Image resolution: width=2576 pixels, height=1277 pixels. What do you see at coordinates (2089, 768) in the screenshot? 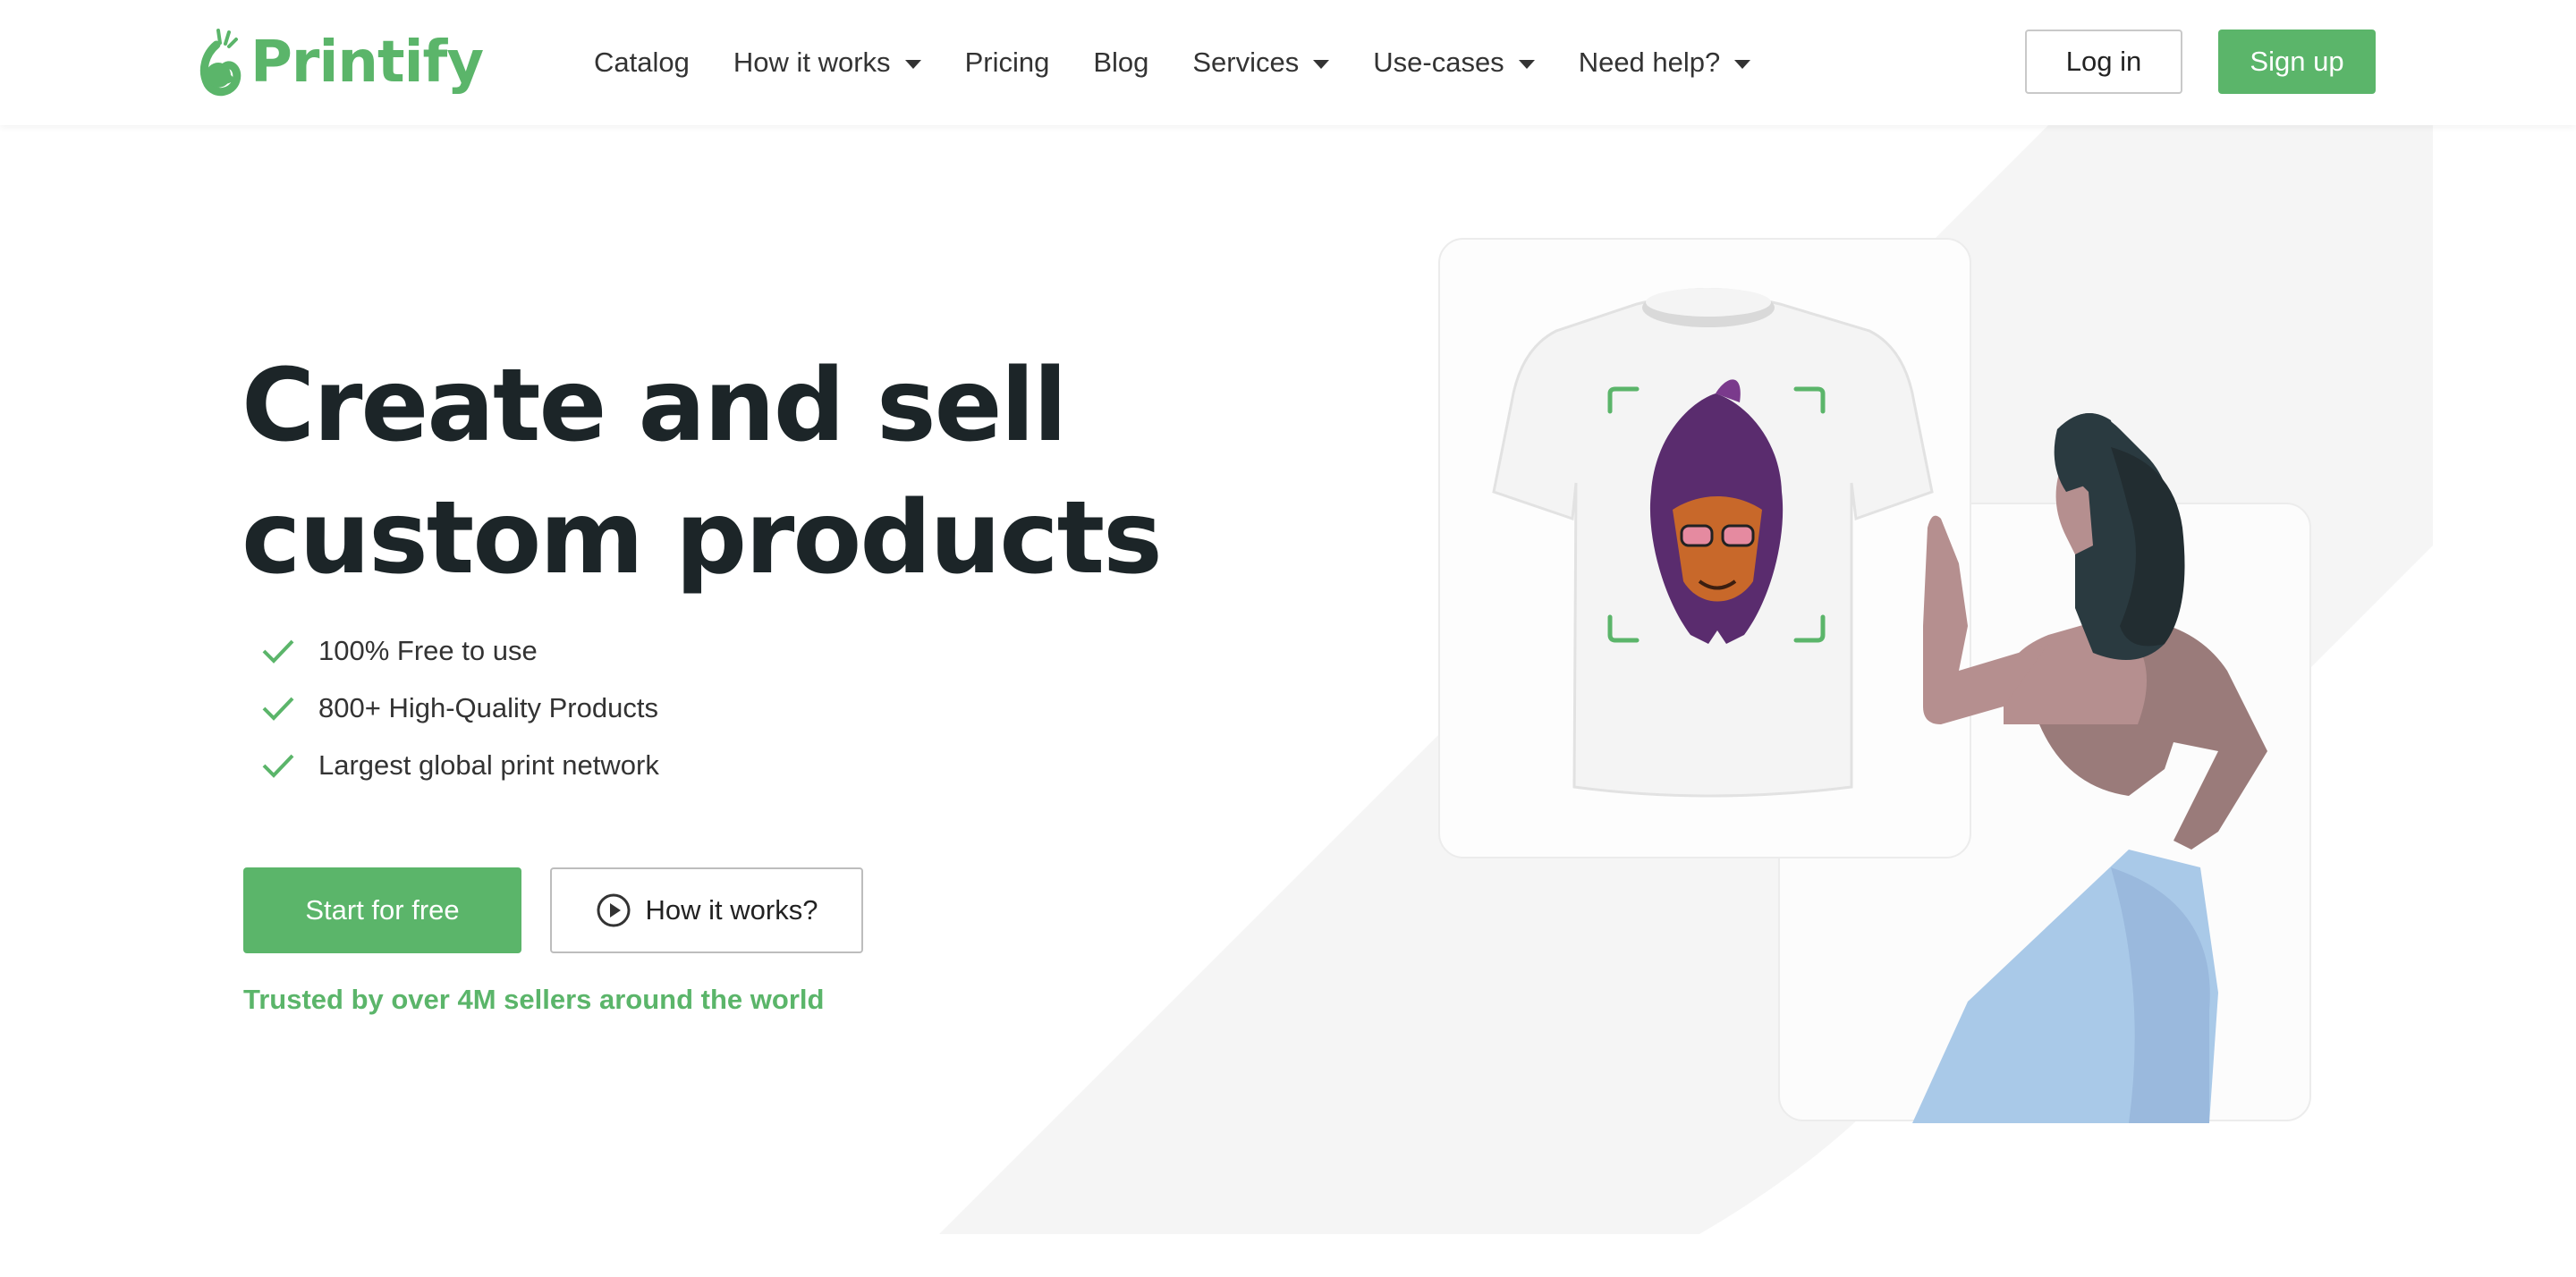
I see `woman-illustration` at bounding box center [2089, 768].